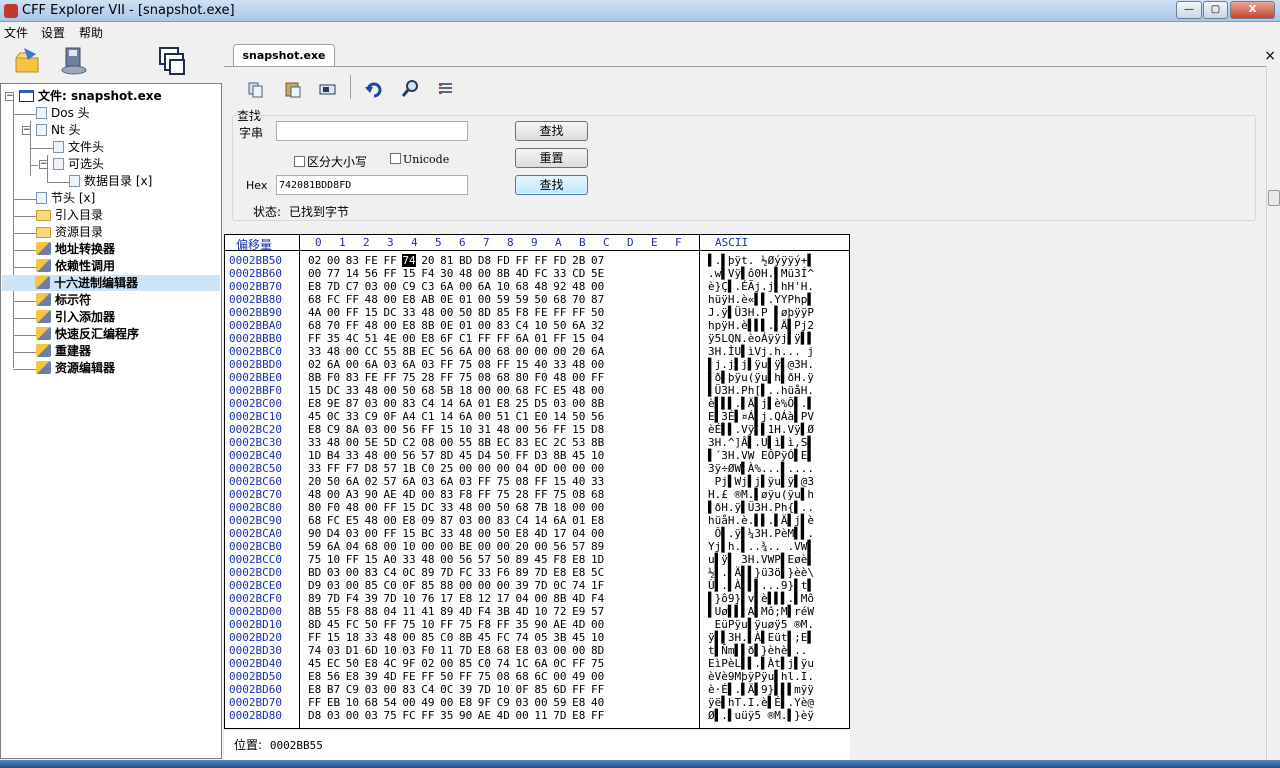  I want to click on tree-item-identifier: 标示符, so click(63, 300).